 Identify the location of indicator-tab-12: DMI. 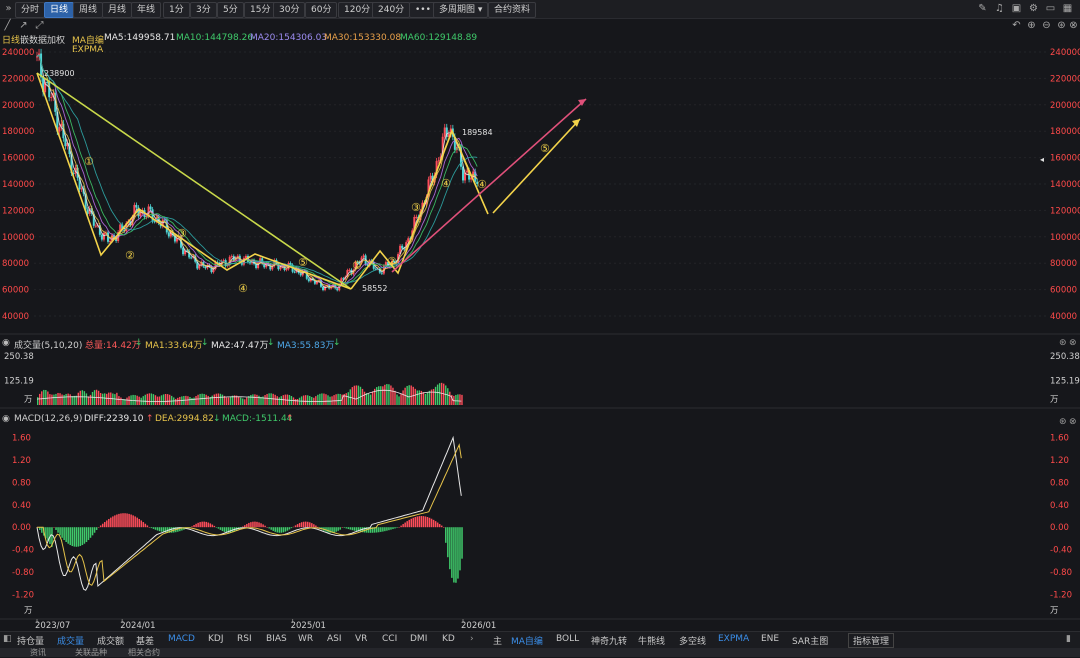
(418, 639).